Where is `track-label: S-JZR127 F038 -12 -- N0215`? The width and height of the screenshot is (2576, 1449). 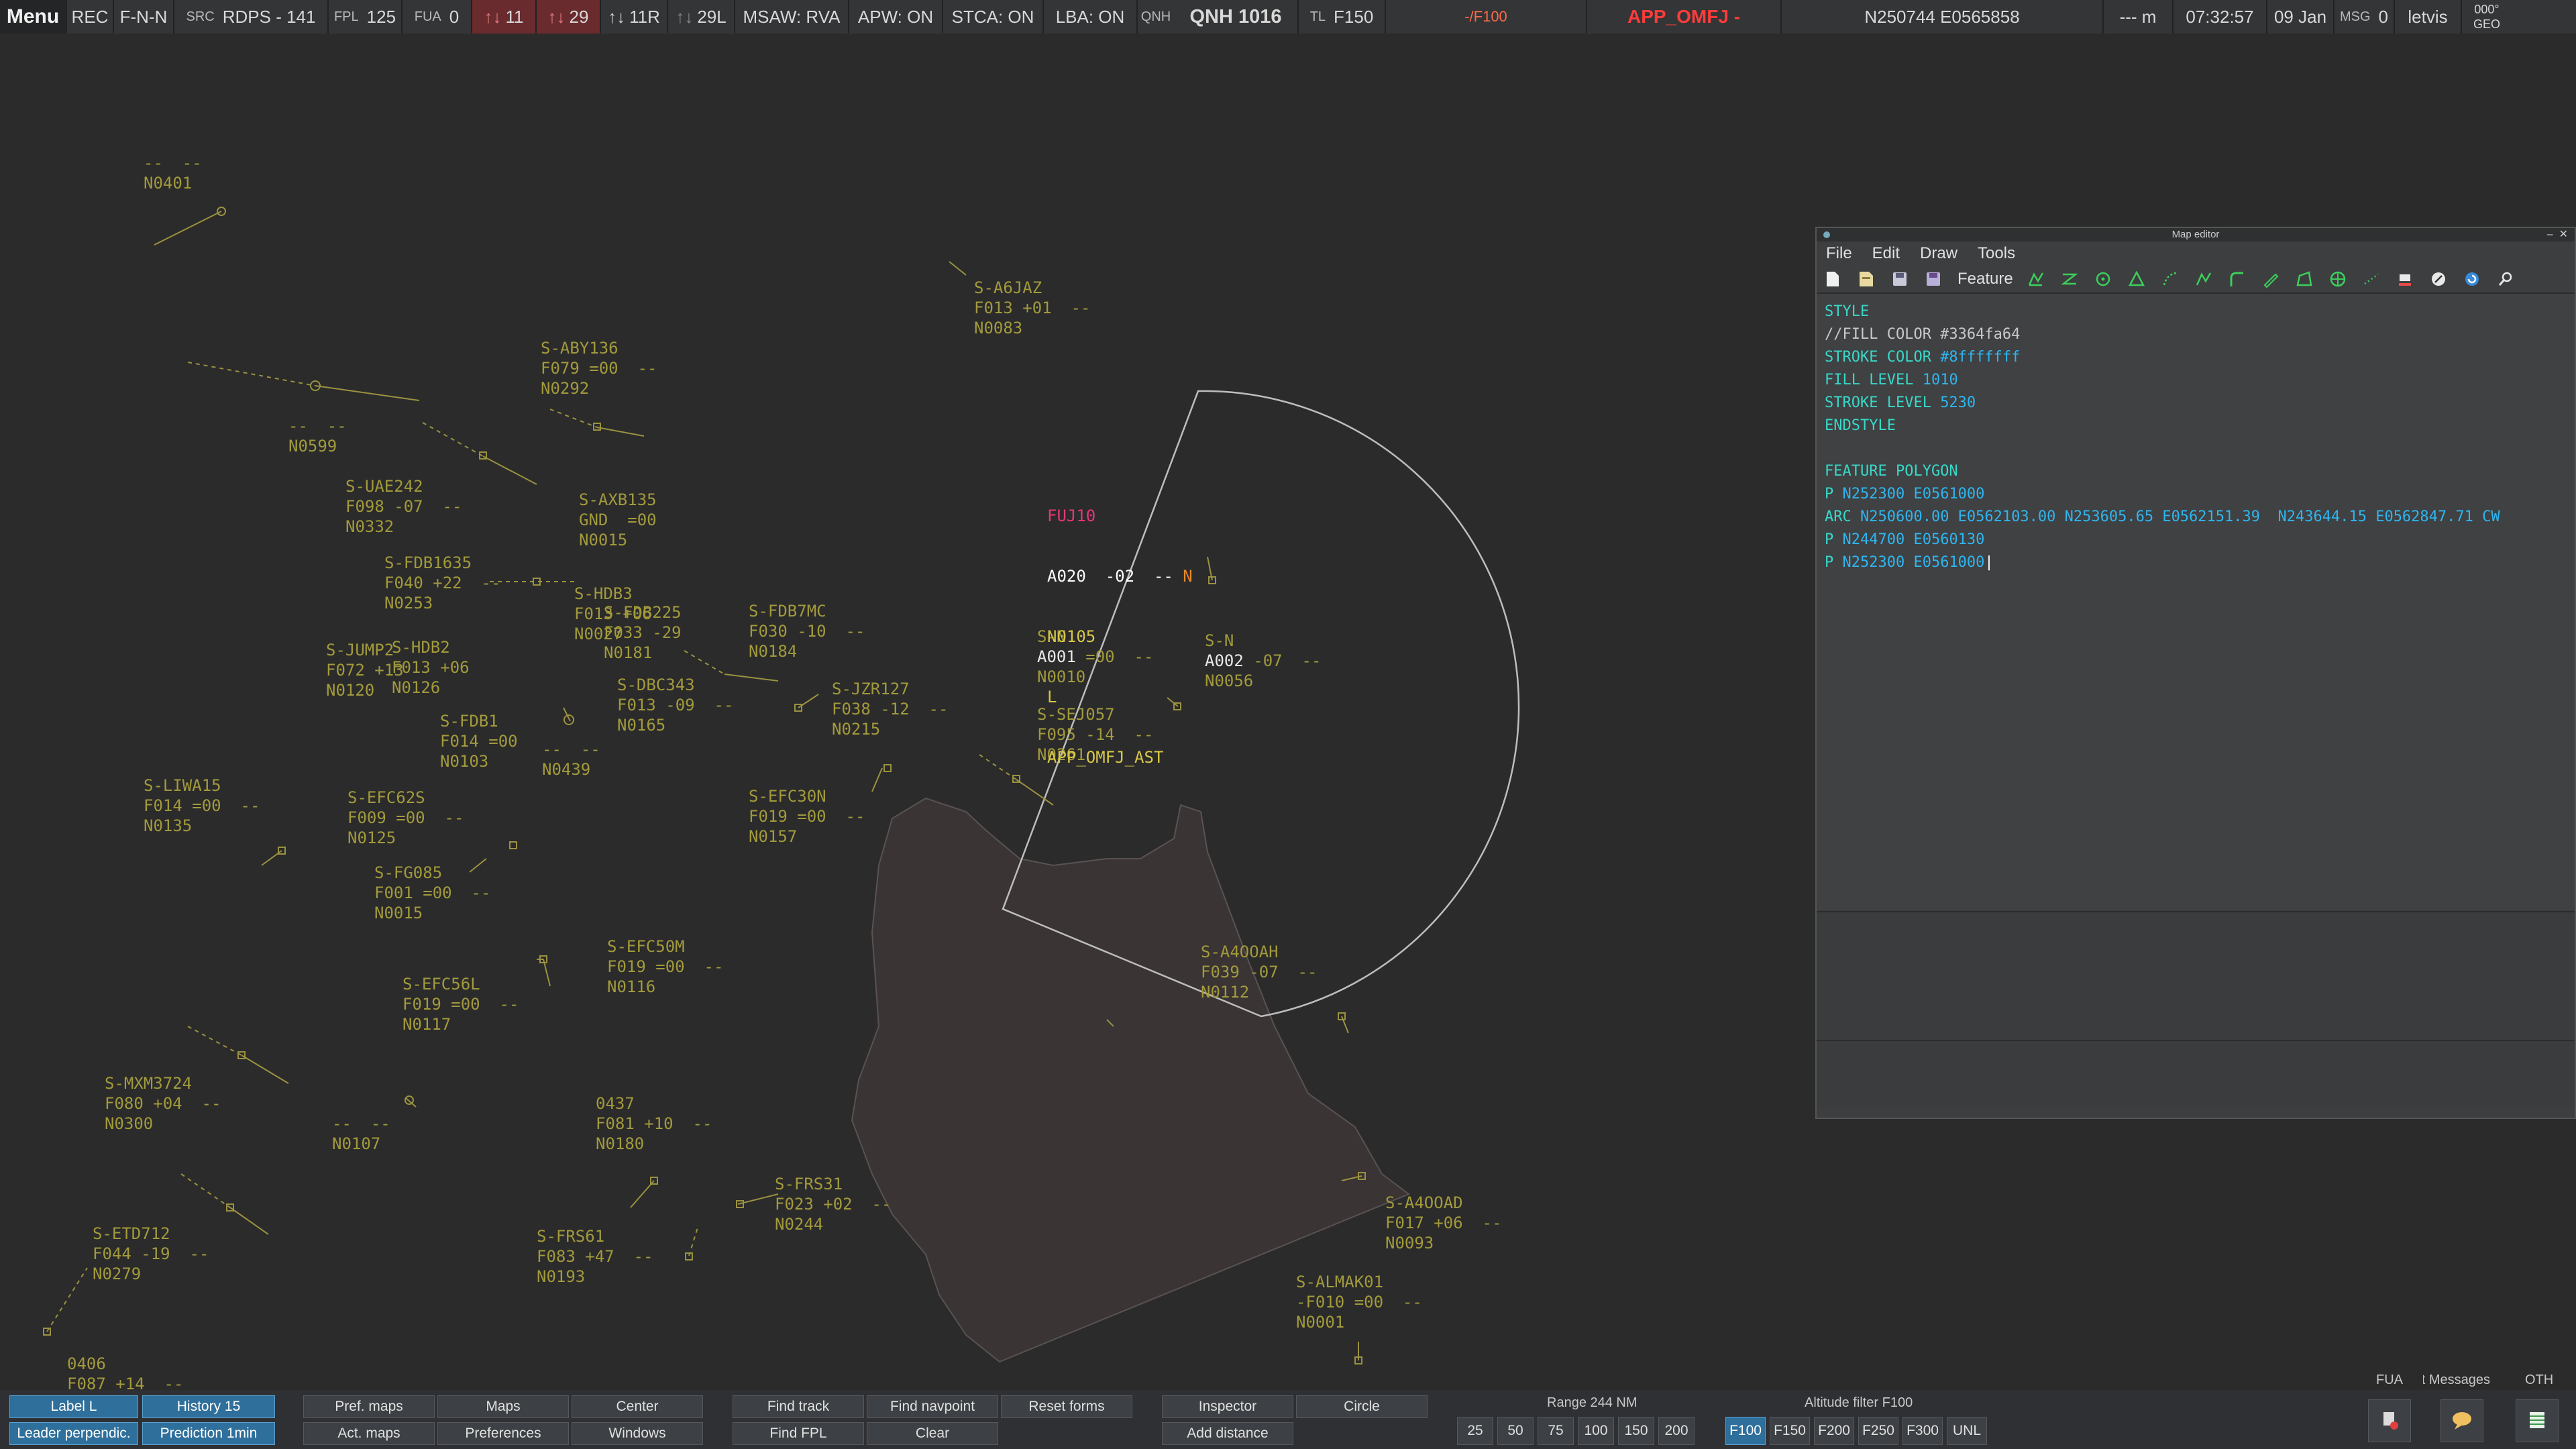
track-label: S-JZR127 F038 -12 -- N0215 is located at coordinates (890, 709).